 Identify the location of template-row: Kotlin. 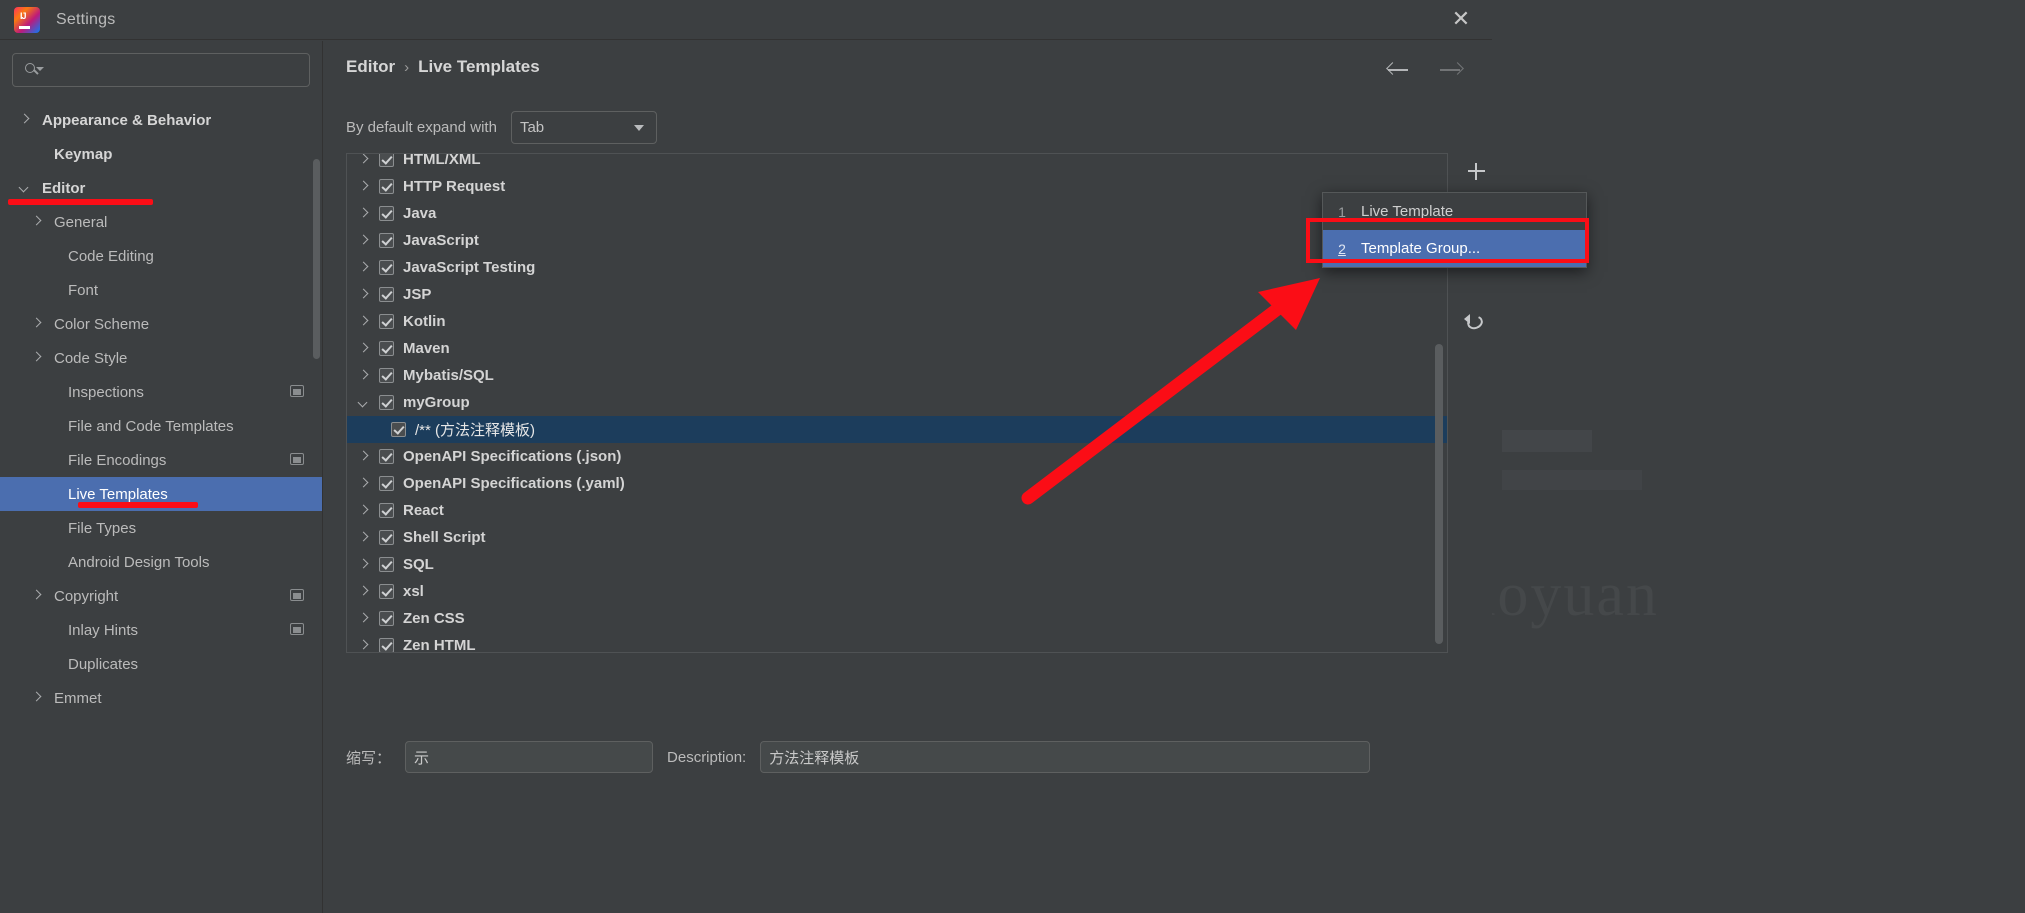
(897, 321).